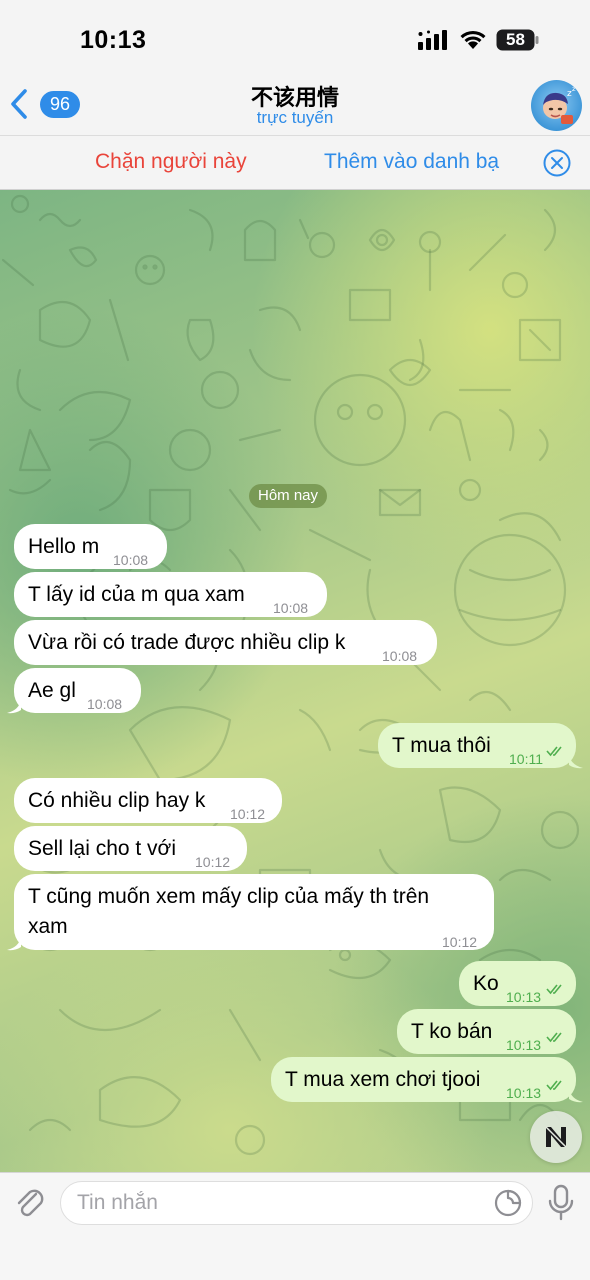 The image size is (590, 1280). I want to click on message-text: Sell lại cho t với, so click(102, 848).